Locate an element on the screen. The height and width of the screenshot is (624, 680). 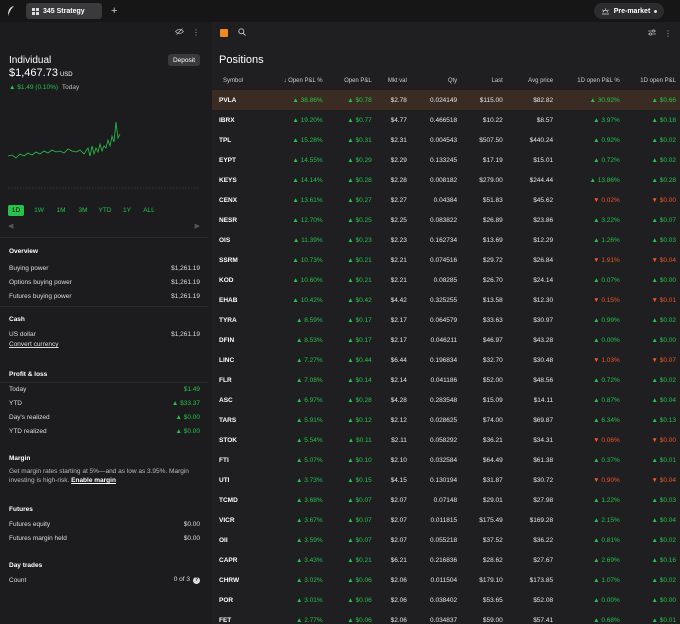
row-label: Day's realized is located at coordinates (29, 417).